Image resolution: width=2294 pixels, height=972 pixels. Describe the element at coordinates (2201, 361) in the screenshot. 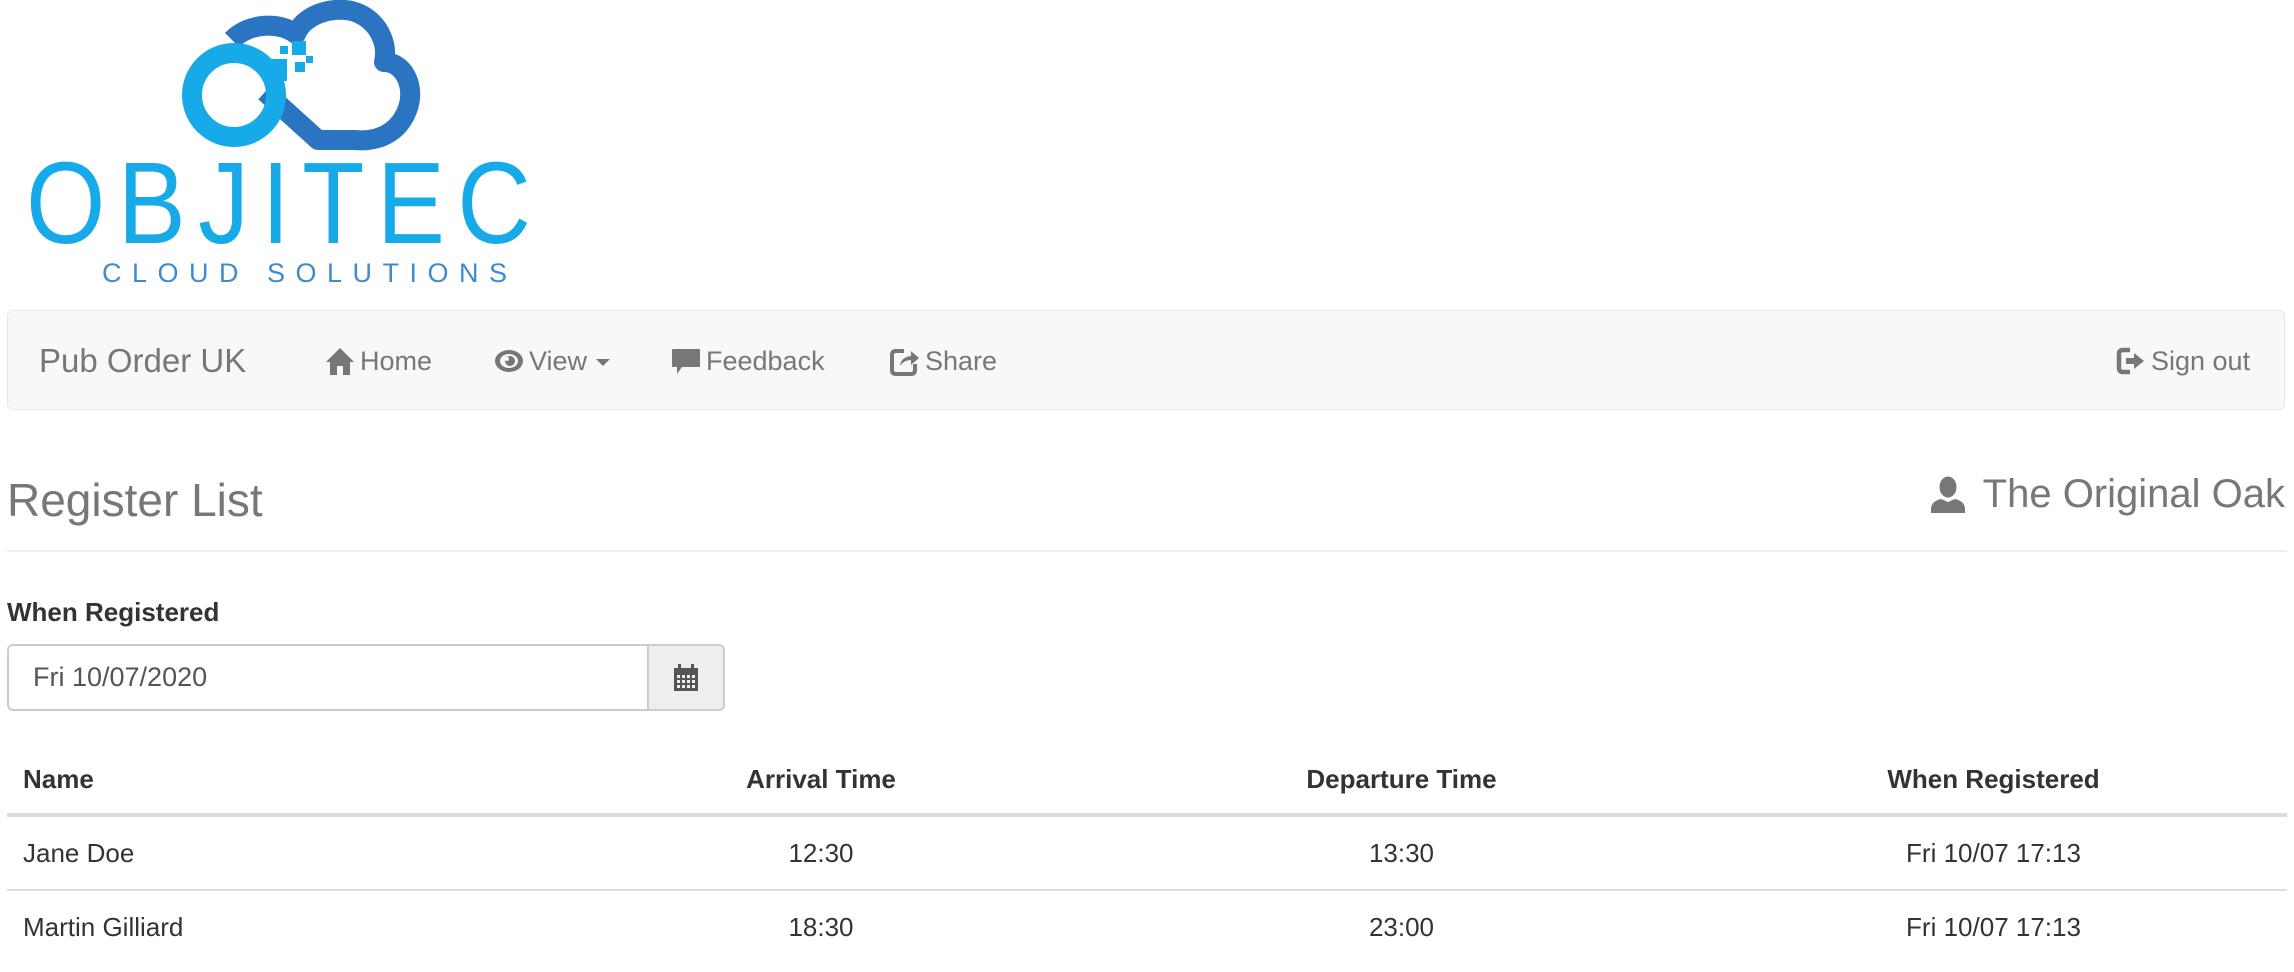

I see `sign-out-label: Sign out` at that location.